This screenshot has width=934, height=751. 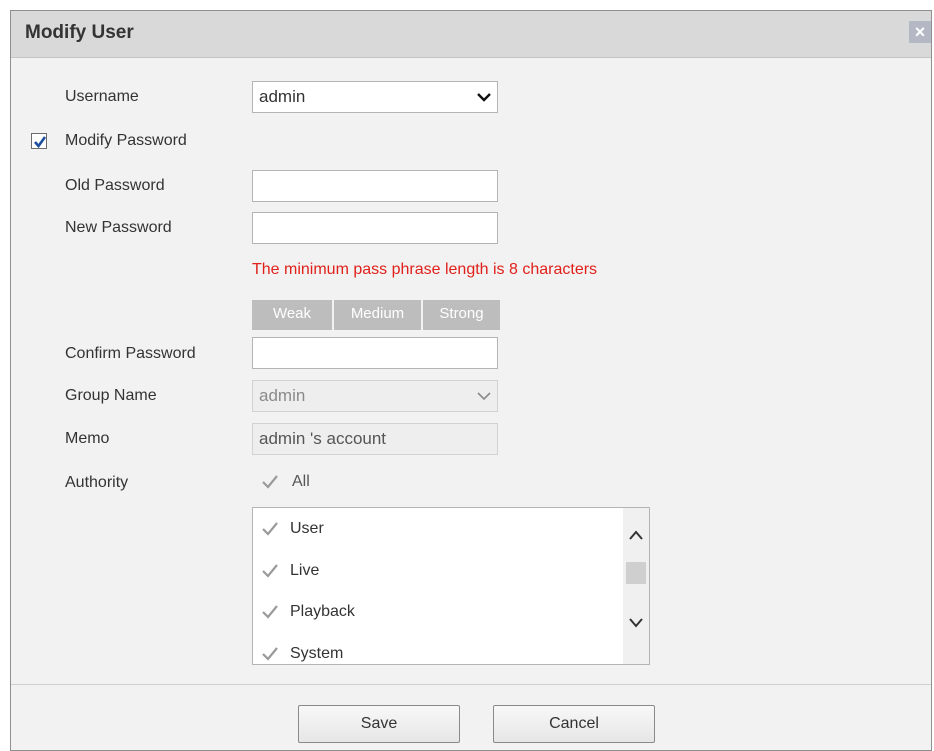 What do you see at coordinates (305, 570) in the screenshot?
I see `list-item-label: Live` at bounding box center [305, 570].